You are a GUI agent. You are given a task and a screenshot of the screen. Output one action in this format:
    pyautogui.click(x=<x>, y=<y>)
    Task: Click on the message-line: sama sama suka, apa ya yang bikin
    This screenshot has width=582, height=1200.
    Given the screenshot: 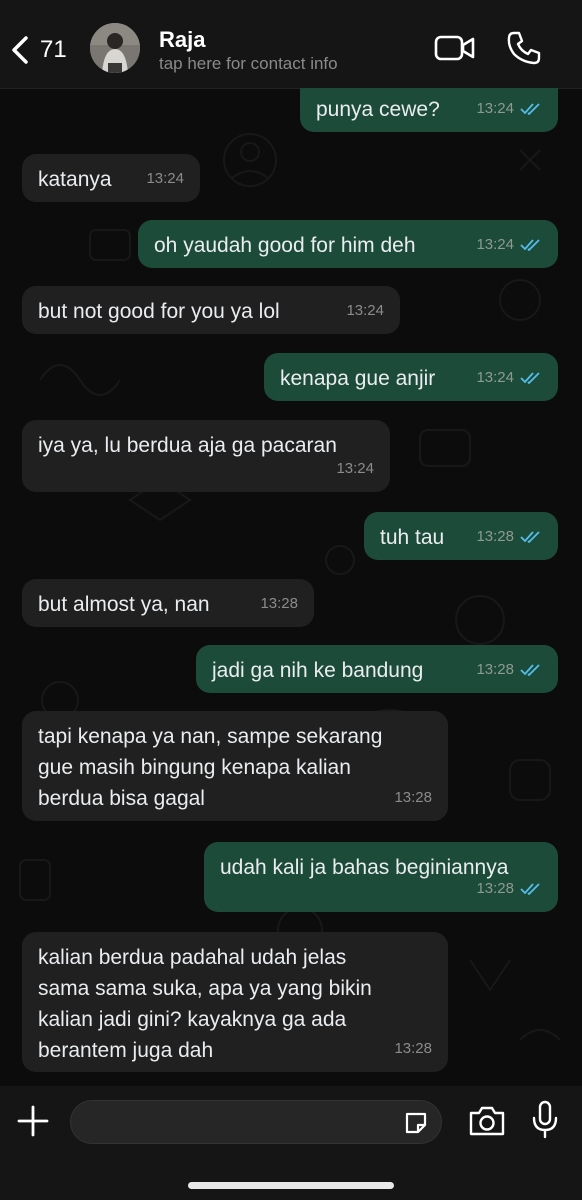 What is the action you would take?
    pyautogui.click(x=205, y=988)
    